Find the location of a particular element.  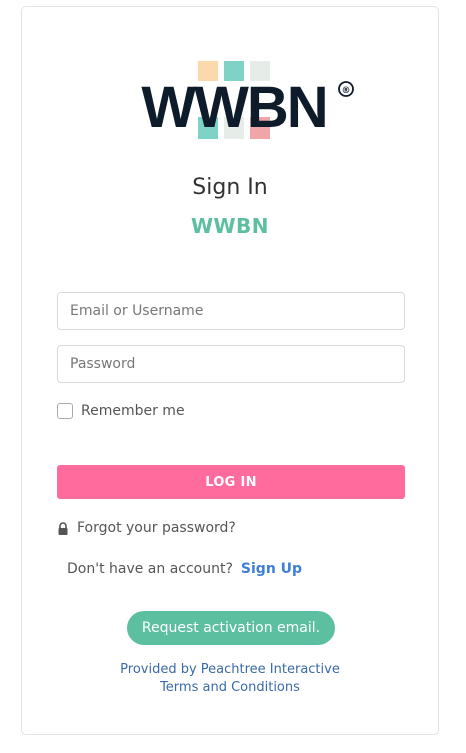

remember-me-checkbox: Remember me is located at coordinates (121, 411).